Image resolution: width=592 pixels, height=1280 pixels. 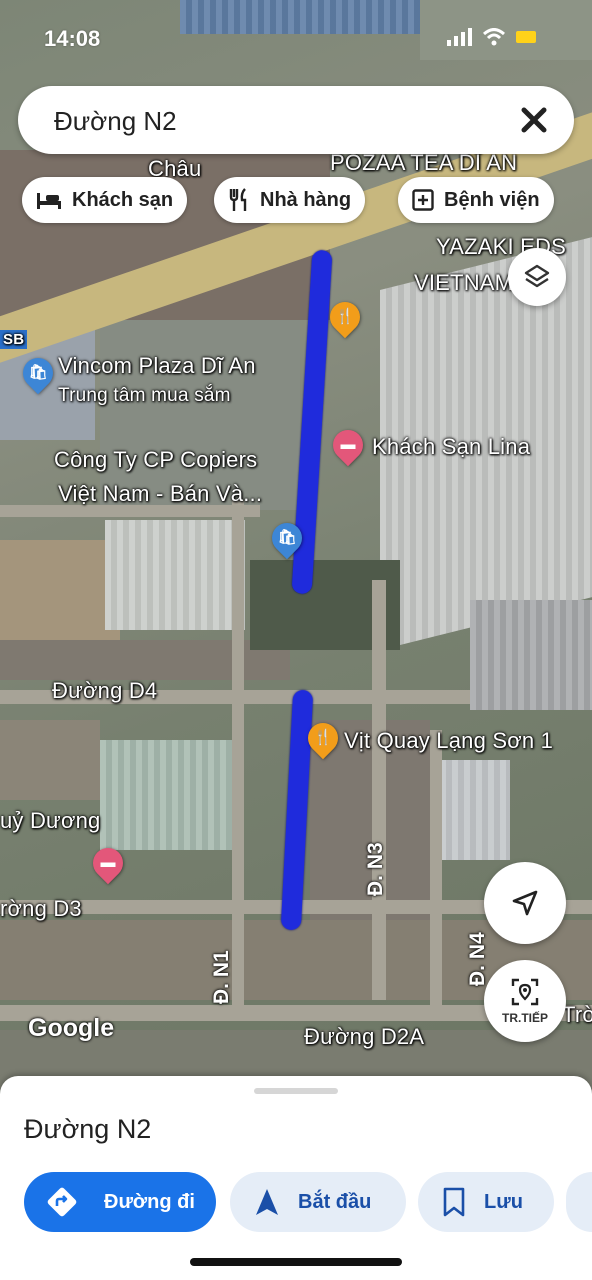 I want to click on more-actions-button, so click(x=579, y=1202).